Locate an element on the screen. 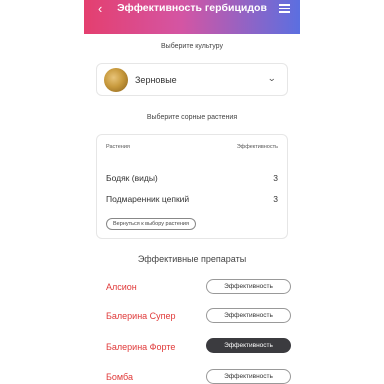 The image size is (384, 384). column-header-efficiency: Эффективность is located at coordinates (257, 147).